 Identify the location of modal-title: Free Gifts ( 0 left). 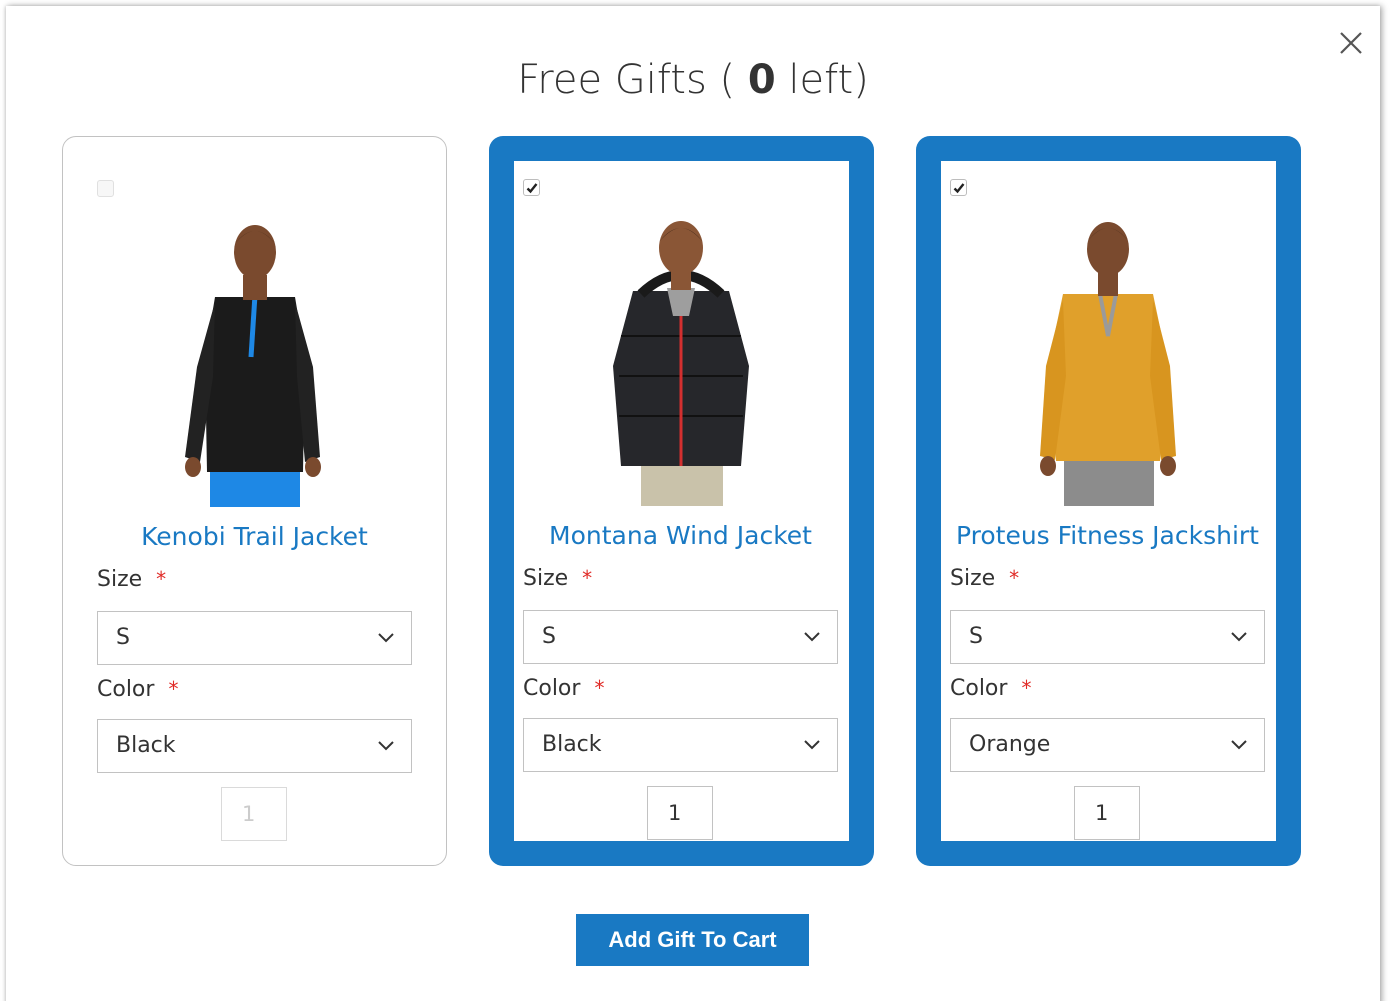
(693, 80).